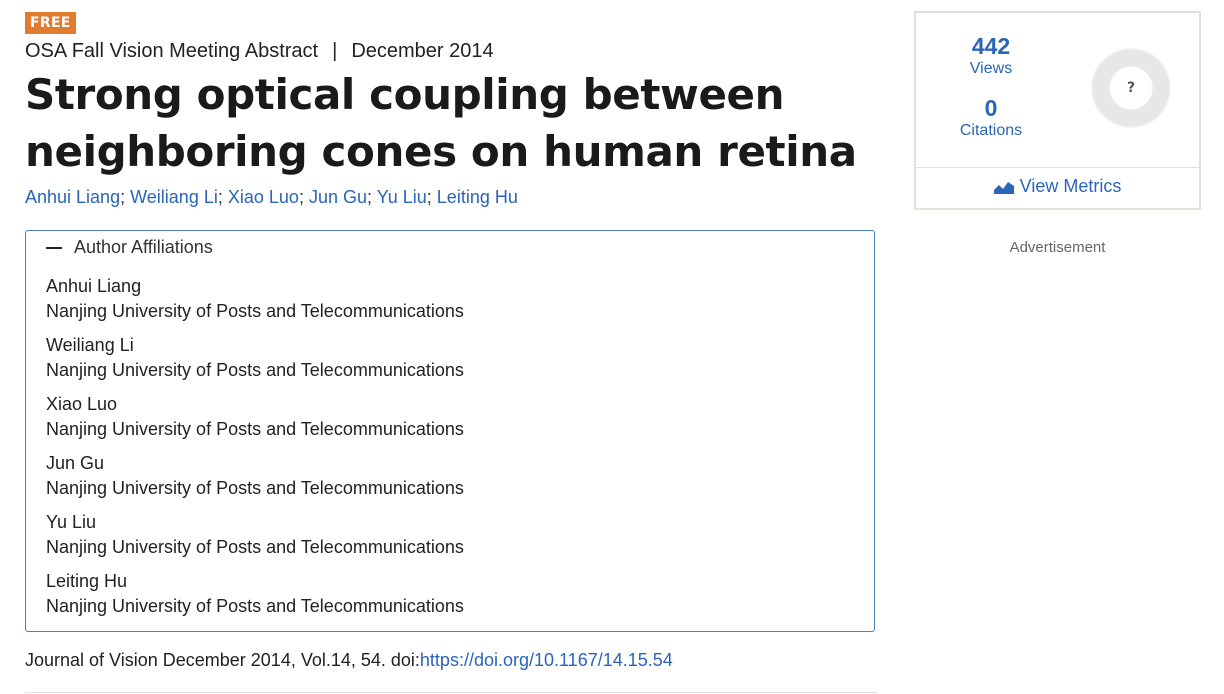 Image resolution: width=1224 pixels, height=694 pixels. I want to click on citations-count: 0, so click(991, 108).